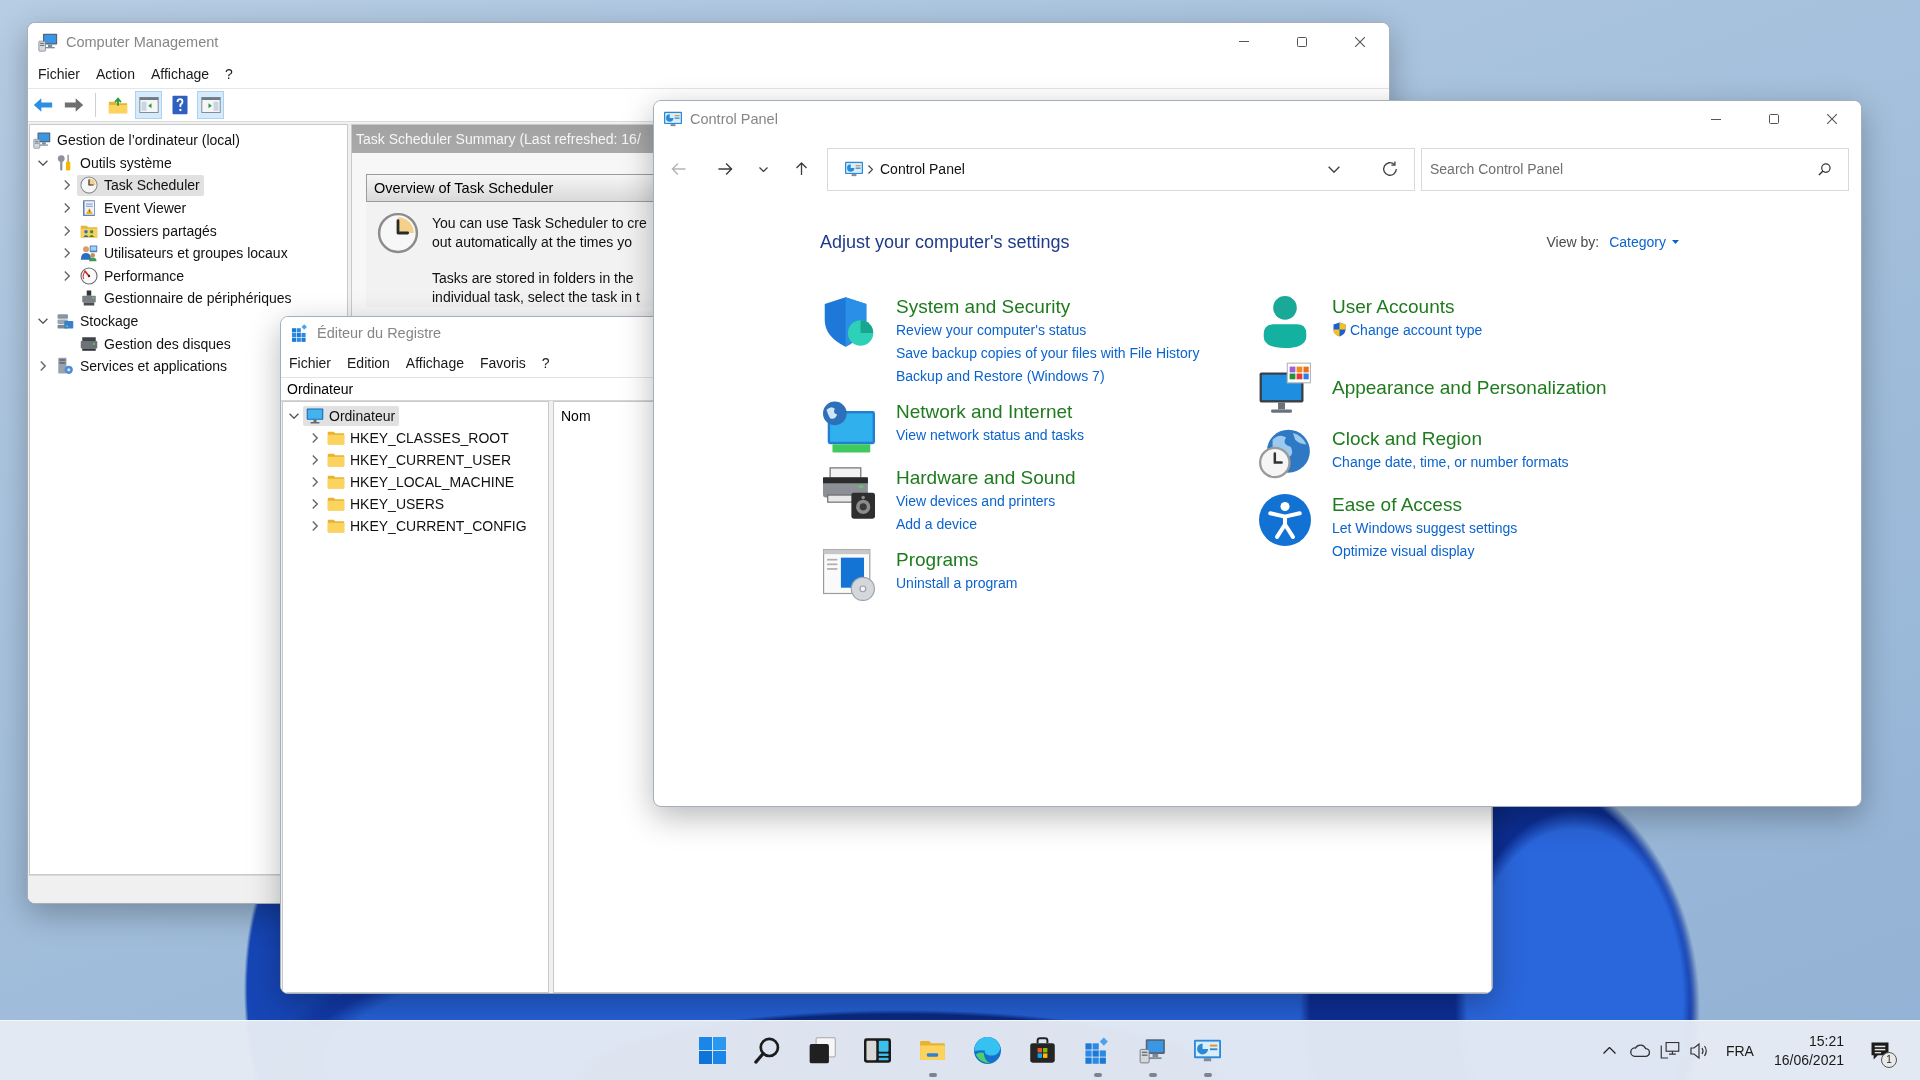  What do you see at coordinates (1416, 329) in the screenshot?
I see `task-link: Change account type` at bounding box center [1416, 329].